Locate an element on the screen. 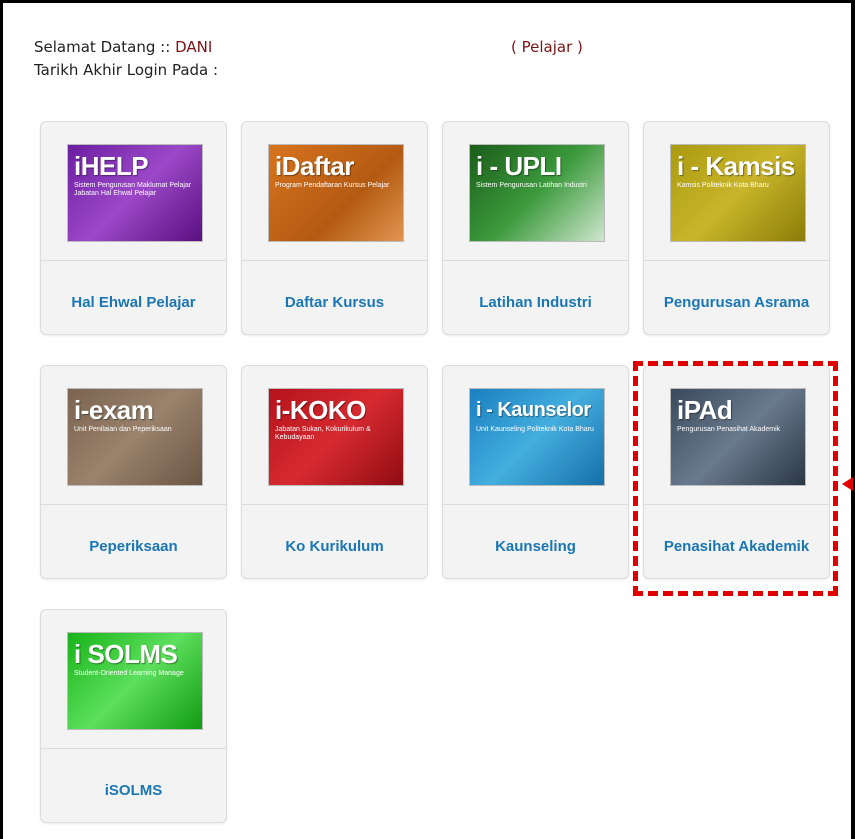  iexam-thumbnail: i-exam Unit Penilaian dan Peperiksaan is located at coordinates (135, 437).